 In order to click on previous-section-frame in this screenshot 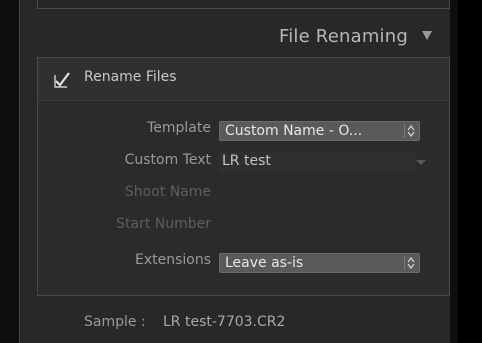, I will do `click(243, 4)`.